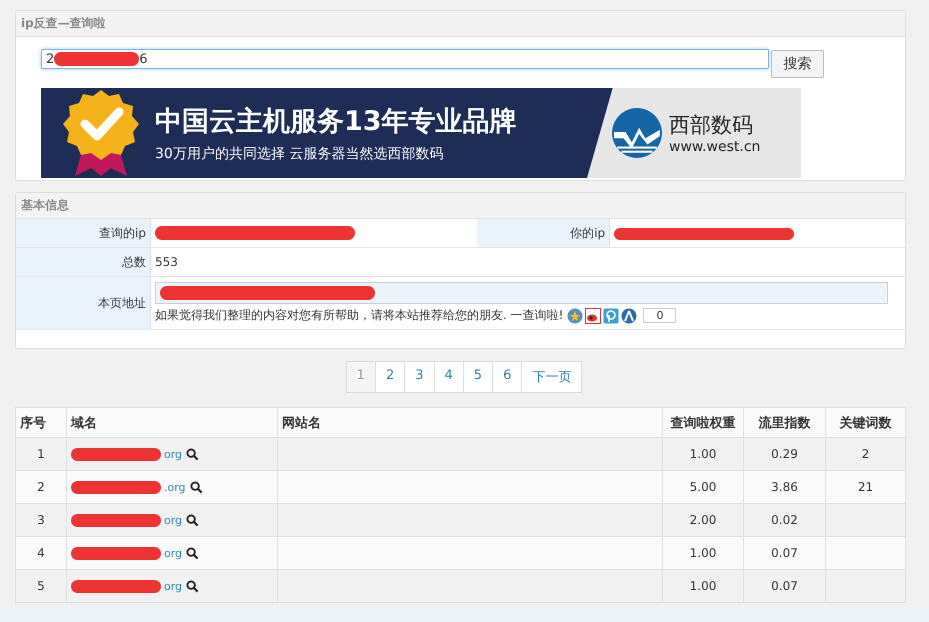  Describe the element at coordinates (405, 59) in the screenshot. I see `search-field: 2 6` at that location.